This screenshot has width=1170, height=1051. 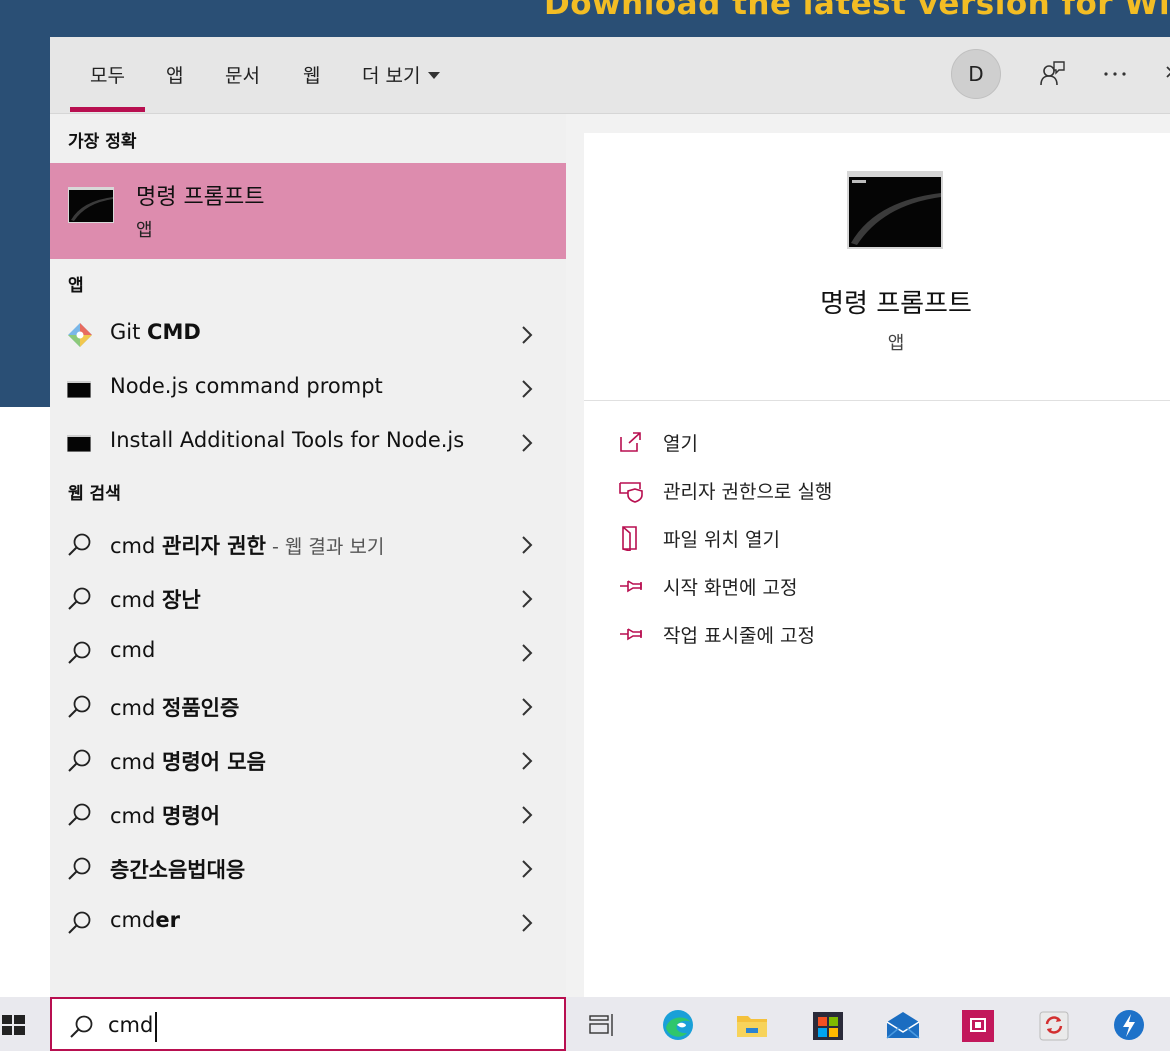 I want to click on list-item-label: cmd 정품인증, so click(x=175, y=708).